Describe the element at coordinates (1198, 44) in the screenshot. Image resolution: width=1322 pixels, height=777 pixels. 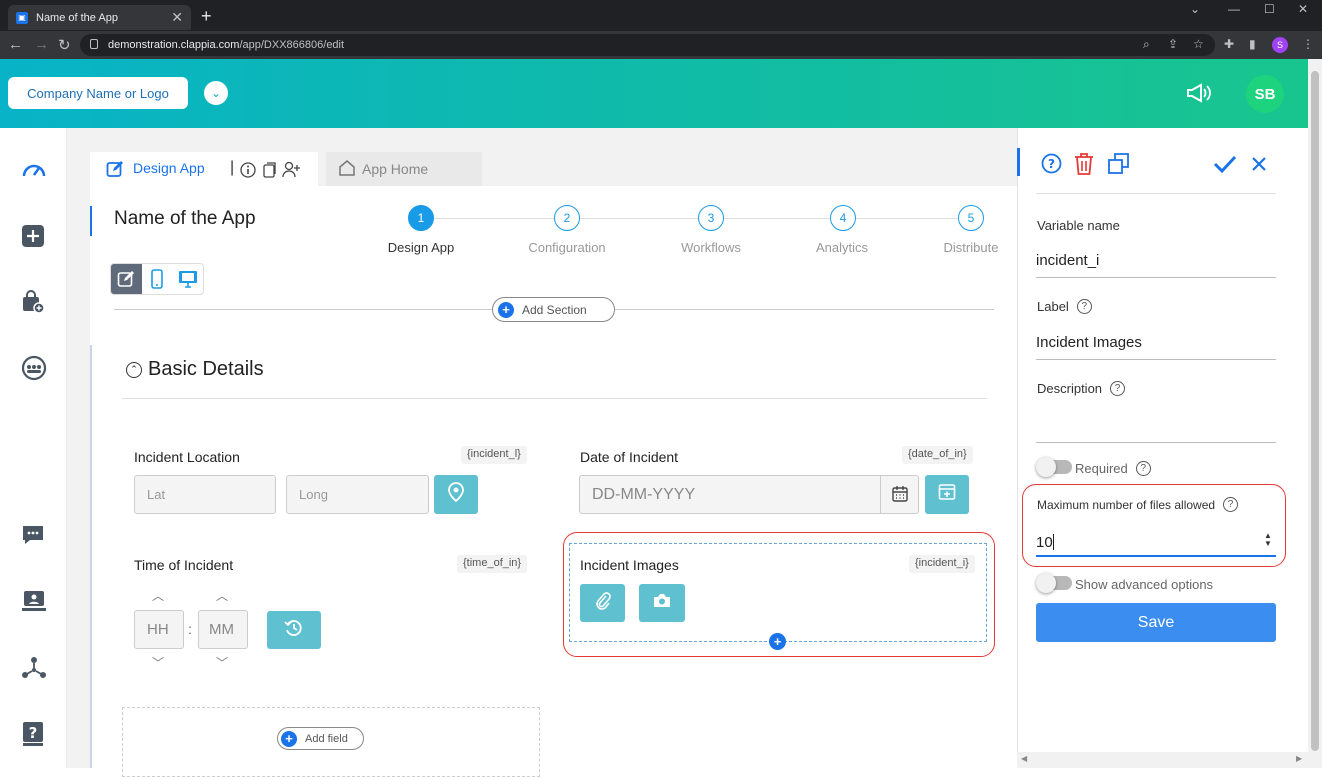
I see `bookmark-star-icon: ☆` at that location.